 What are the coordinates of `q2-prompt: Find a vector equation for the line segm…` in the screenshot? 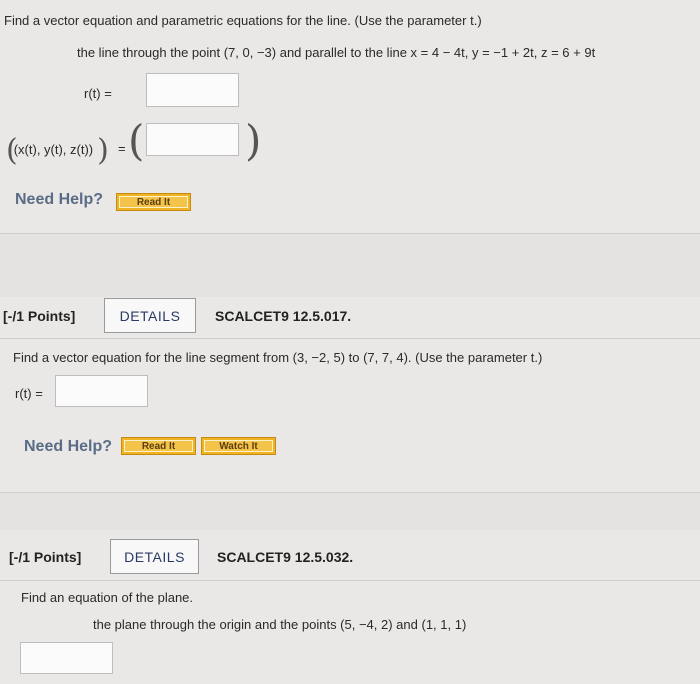 It's located at (278, 357).